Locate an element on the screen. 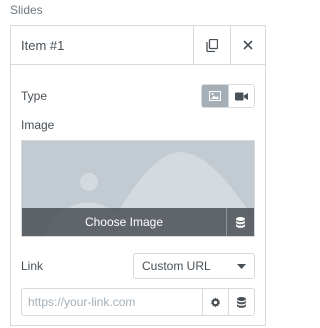 The image size is (320, 328). type-toggle is located at coordinates (228, 96).